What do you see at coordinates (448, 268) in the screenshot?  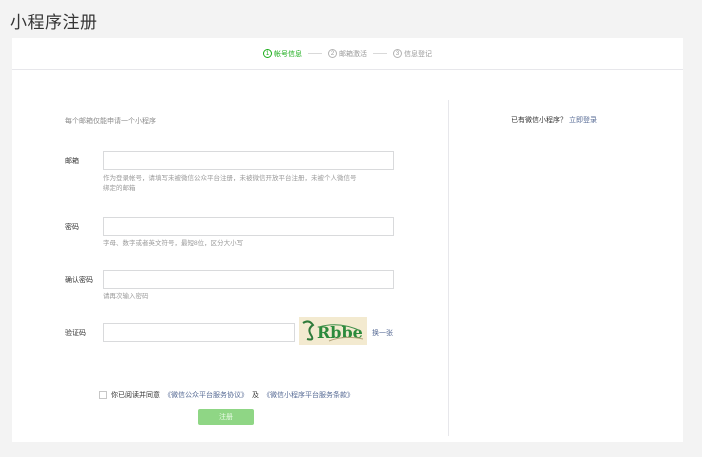 I see `vertical-divider` at bounding box center [448, 268].